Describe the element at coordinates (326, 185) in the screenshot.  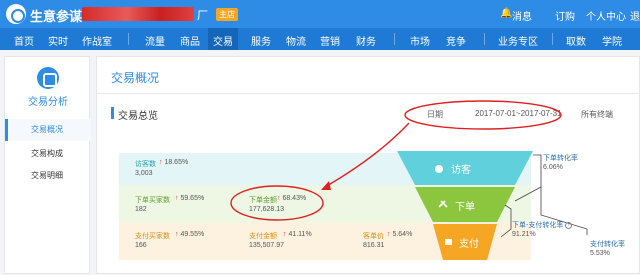
I see `annotation-arrowhead` at that location.